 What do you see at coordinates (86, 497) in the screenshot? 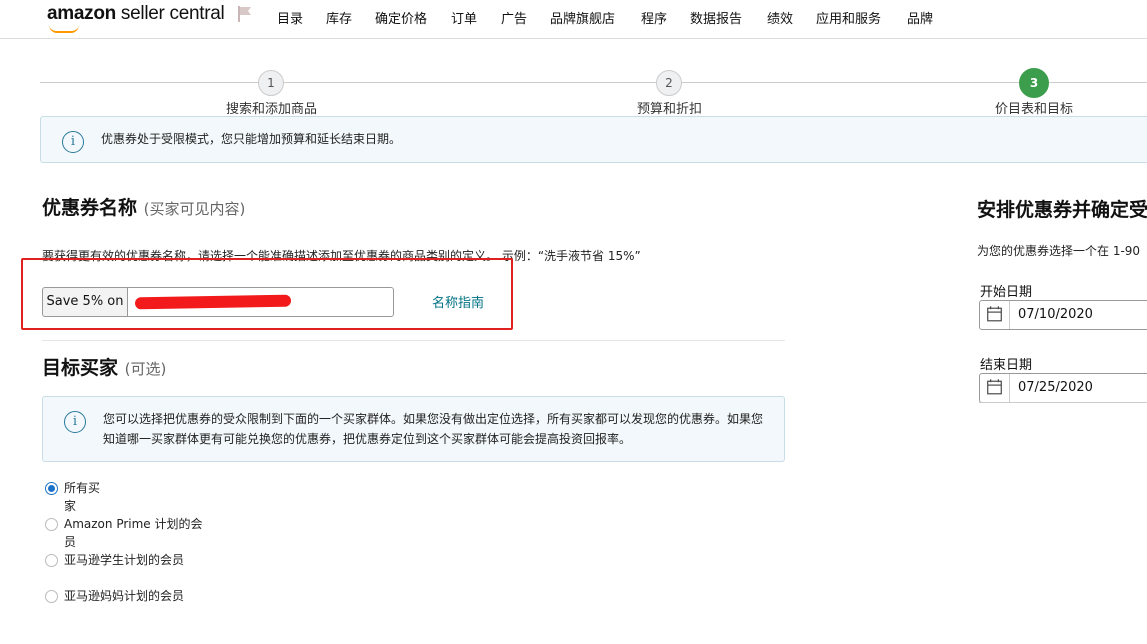
I see `radio-label-all-buyers: 所有买家` at bounding box center [86, 497].